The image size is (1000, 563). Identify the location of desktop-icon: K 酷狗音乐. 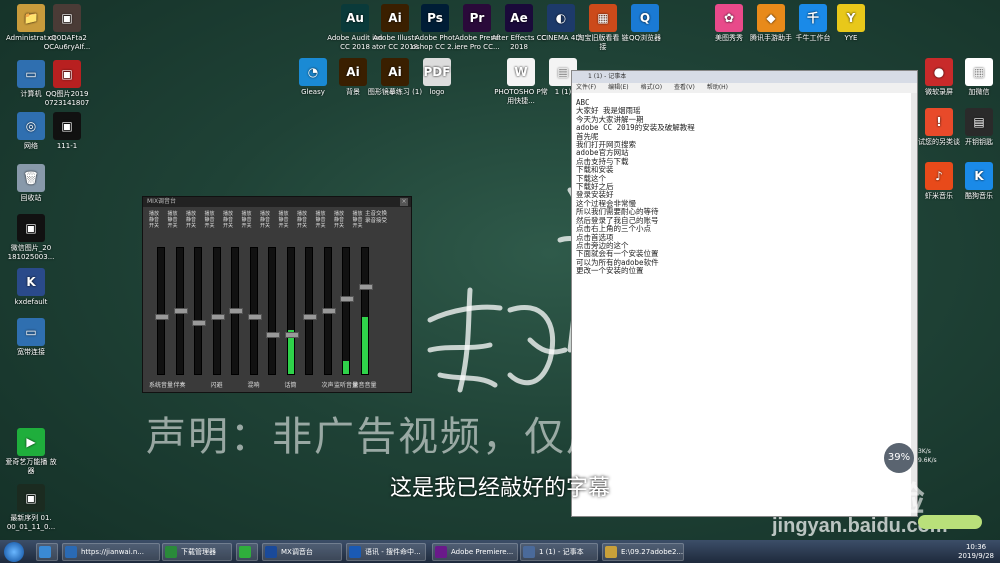
(975, 181).